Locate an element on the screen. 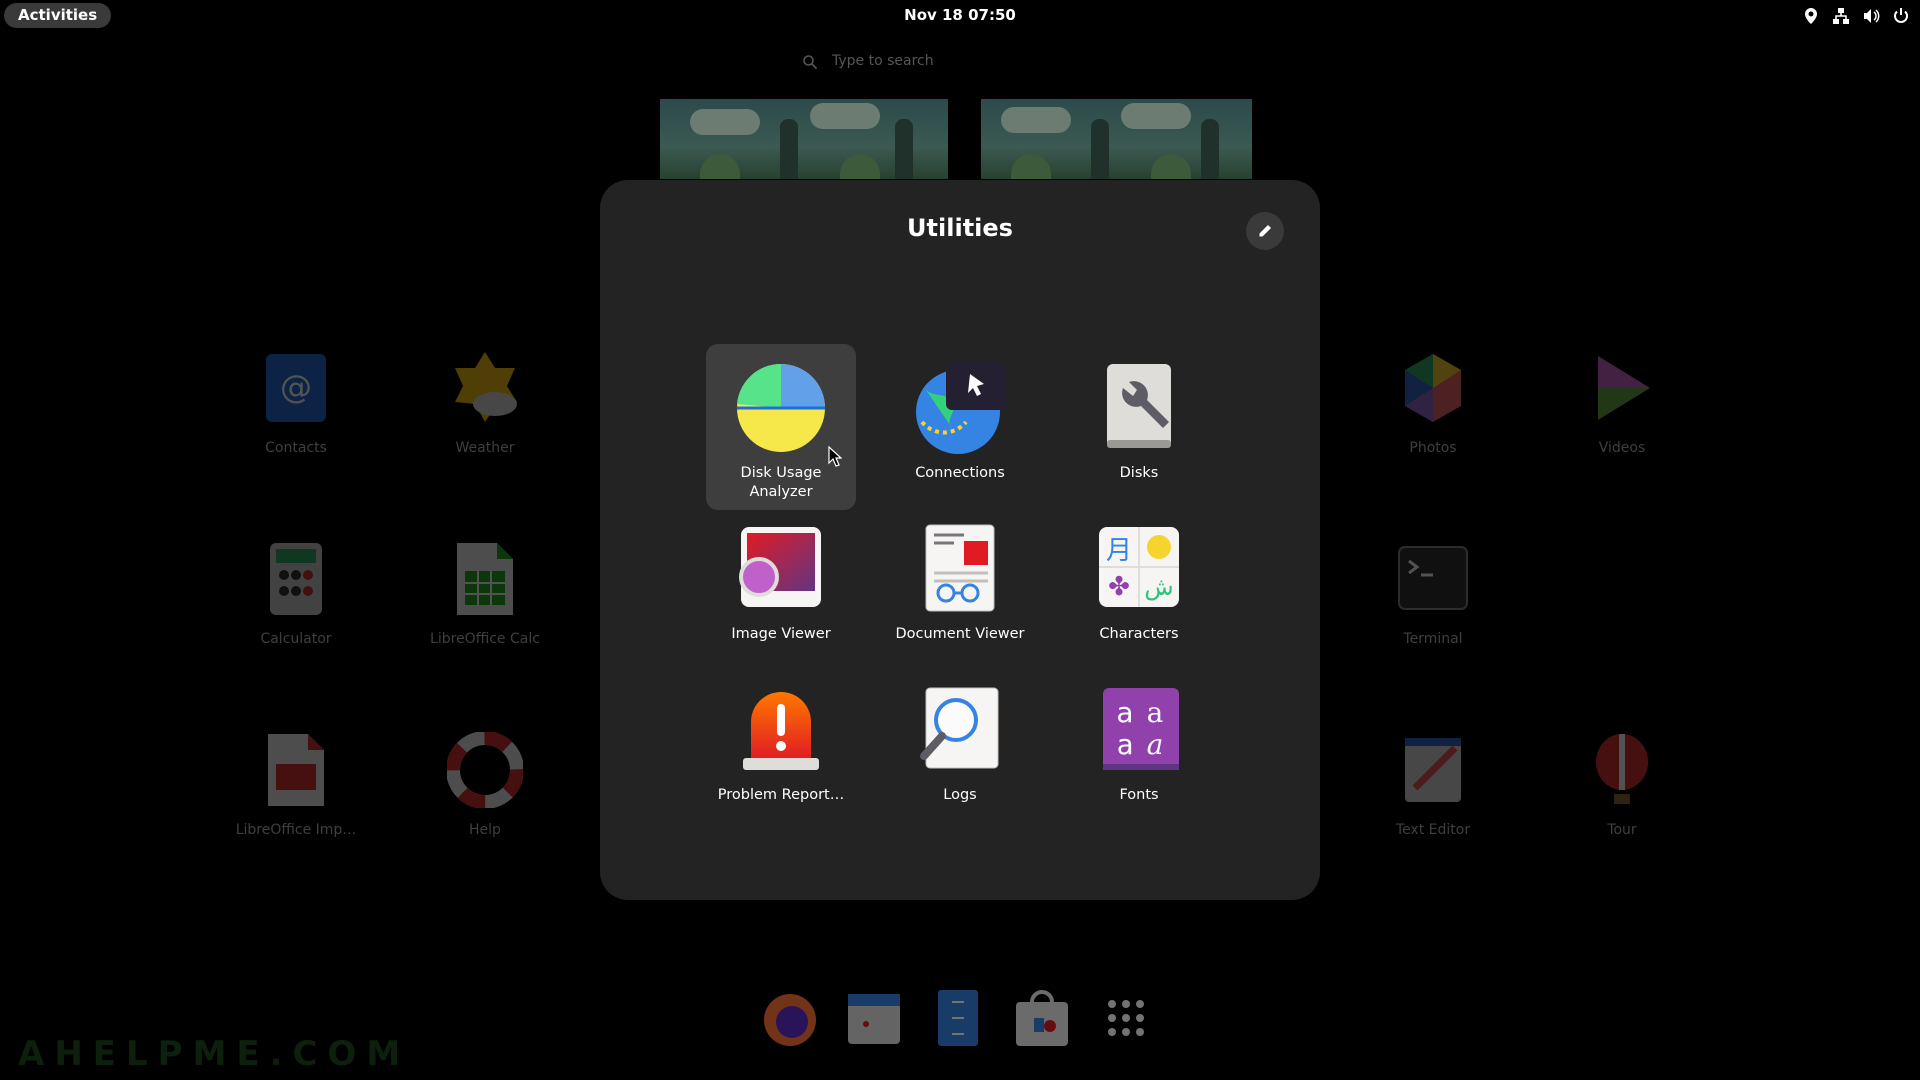 This screenshot has width=1920, height=1080. app-libreoffice-calc: LibreOffice Calc is located at coordinates (485, 594).